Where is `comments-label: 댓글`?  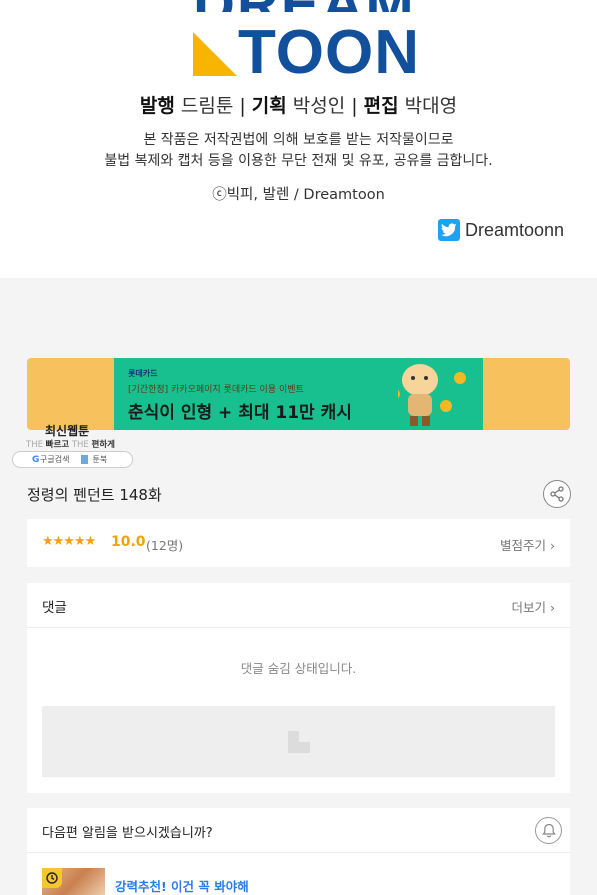 comments-label: 댓글 is located at coordinates (54, 608).